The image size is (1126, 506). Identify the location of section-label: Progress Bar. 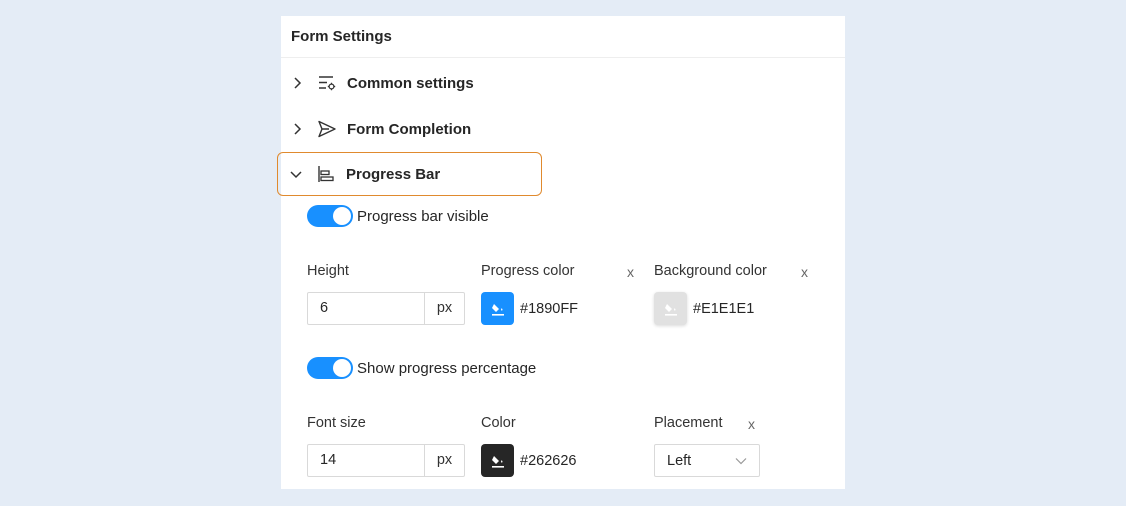
(393, 174).